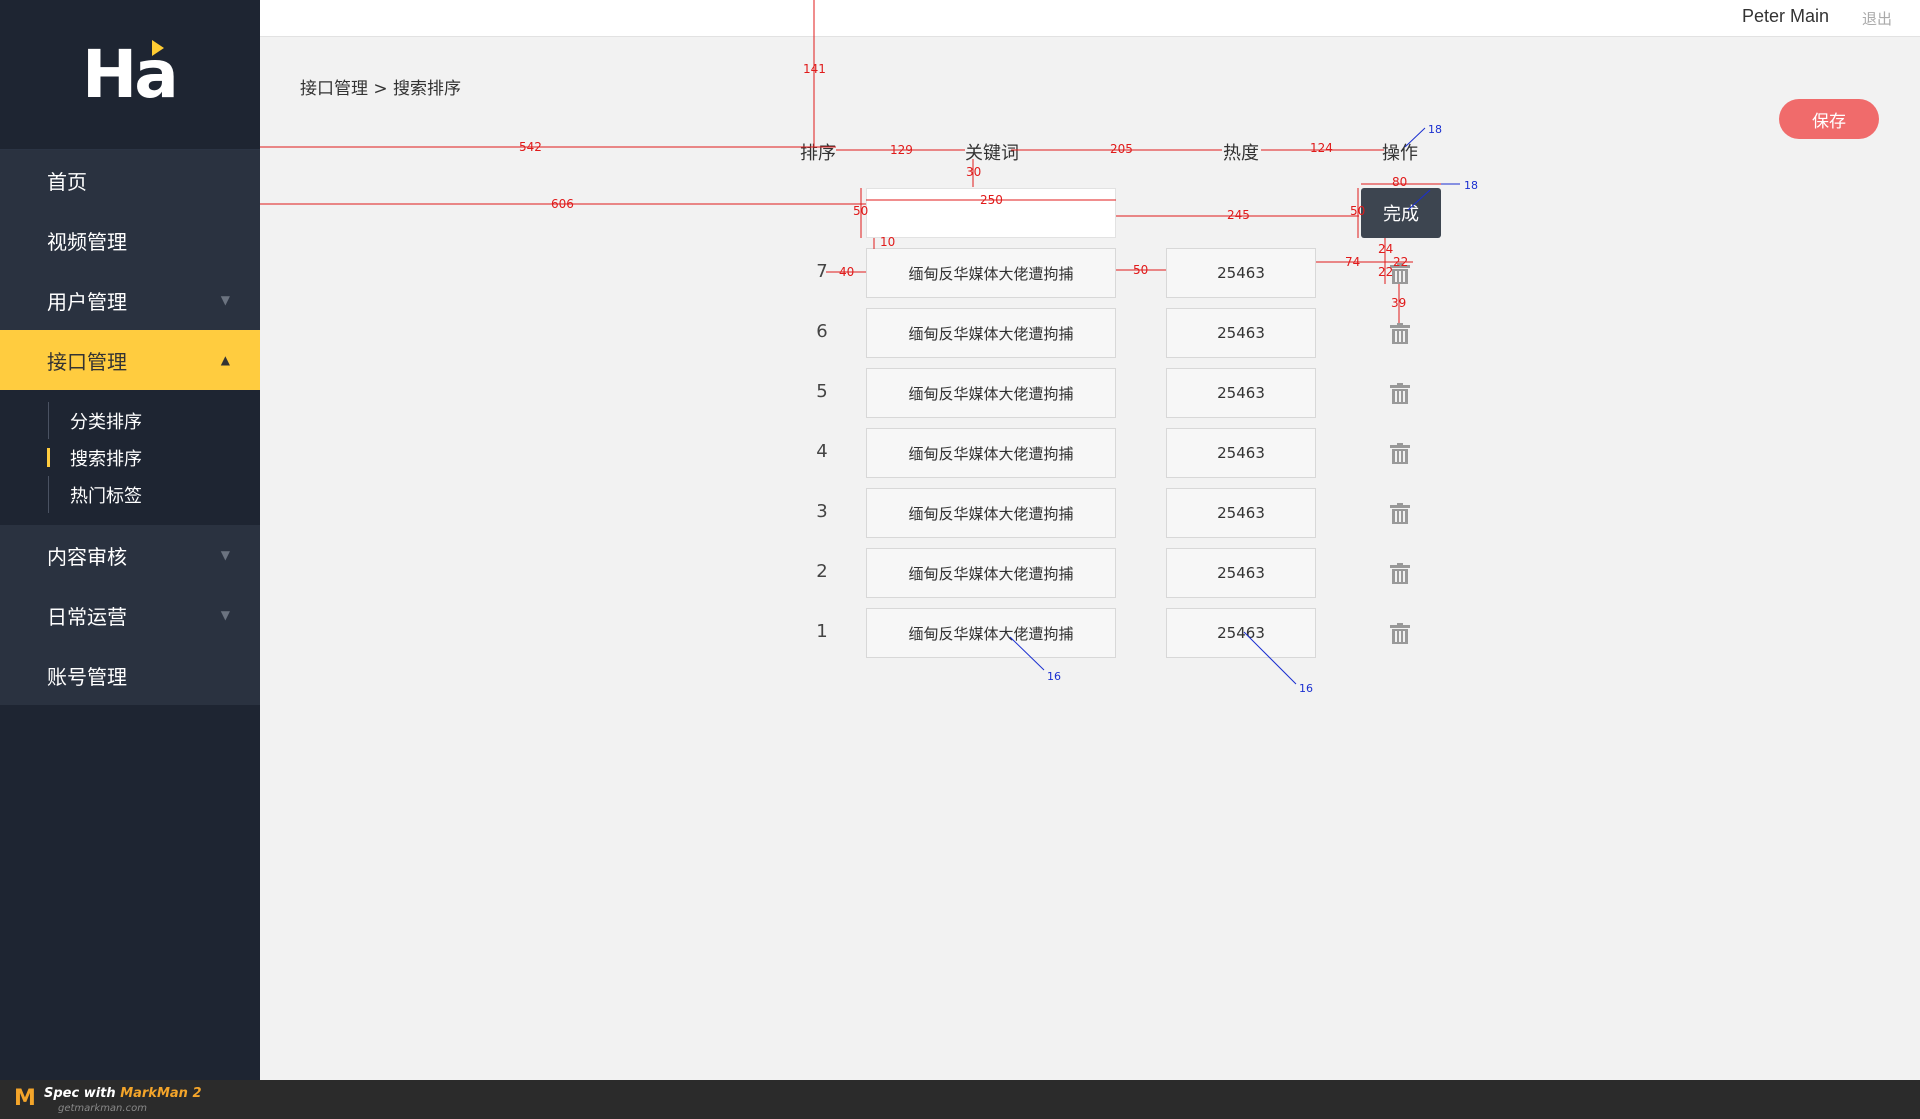 The height and width of the screenshot is (1119, 1920). Describe the element at coordinates (822, 631) in the screenshot. I see `row-rank: 1` at that location.